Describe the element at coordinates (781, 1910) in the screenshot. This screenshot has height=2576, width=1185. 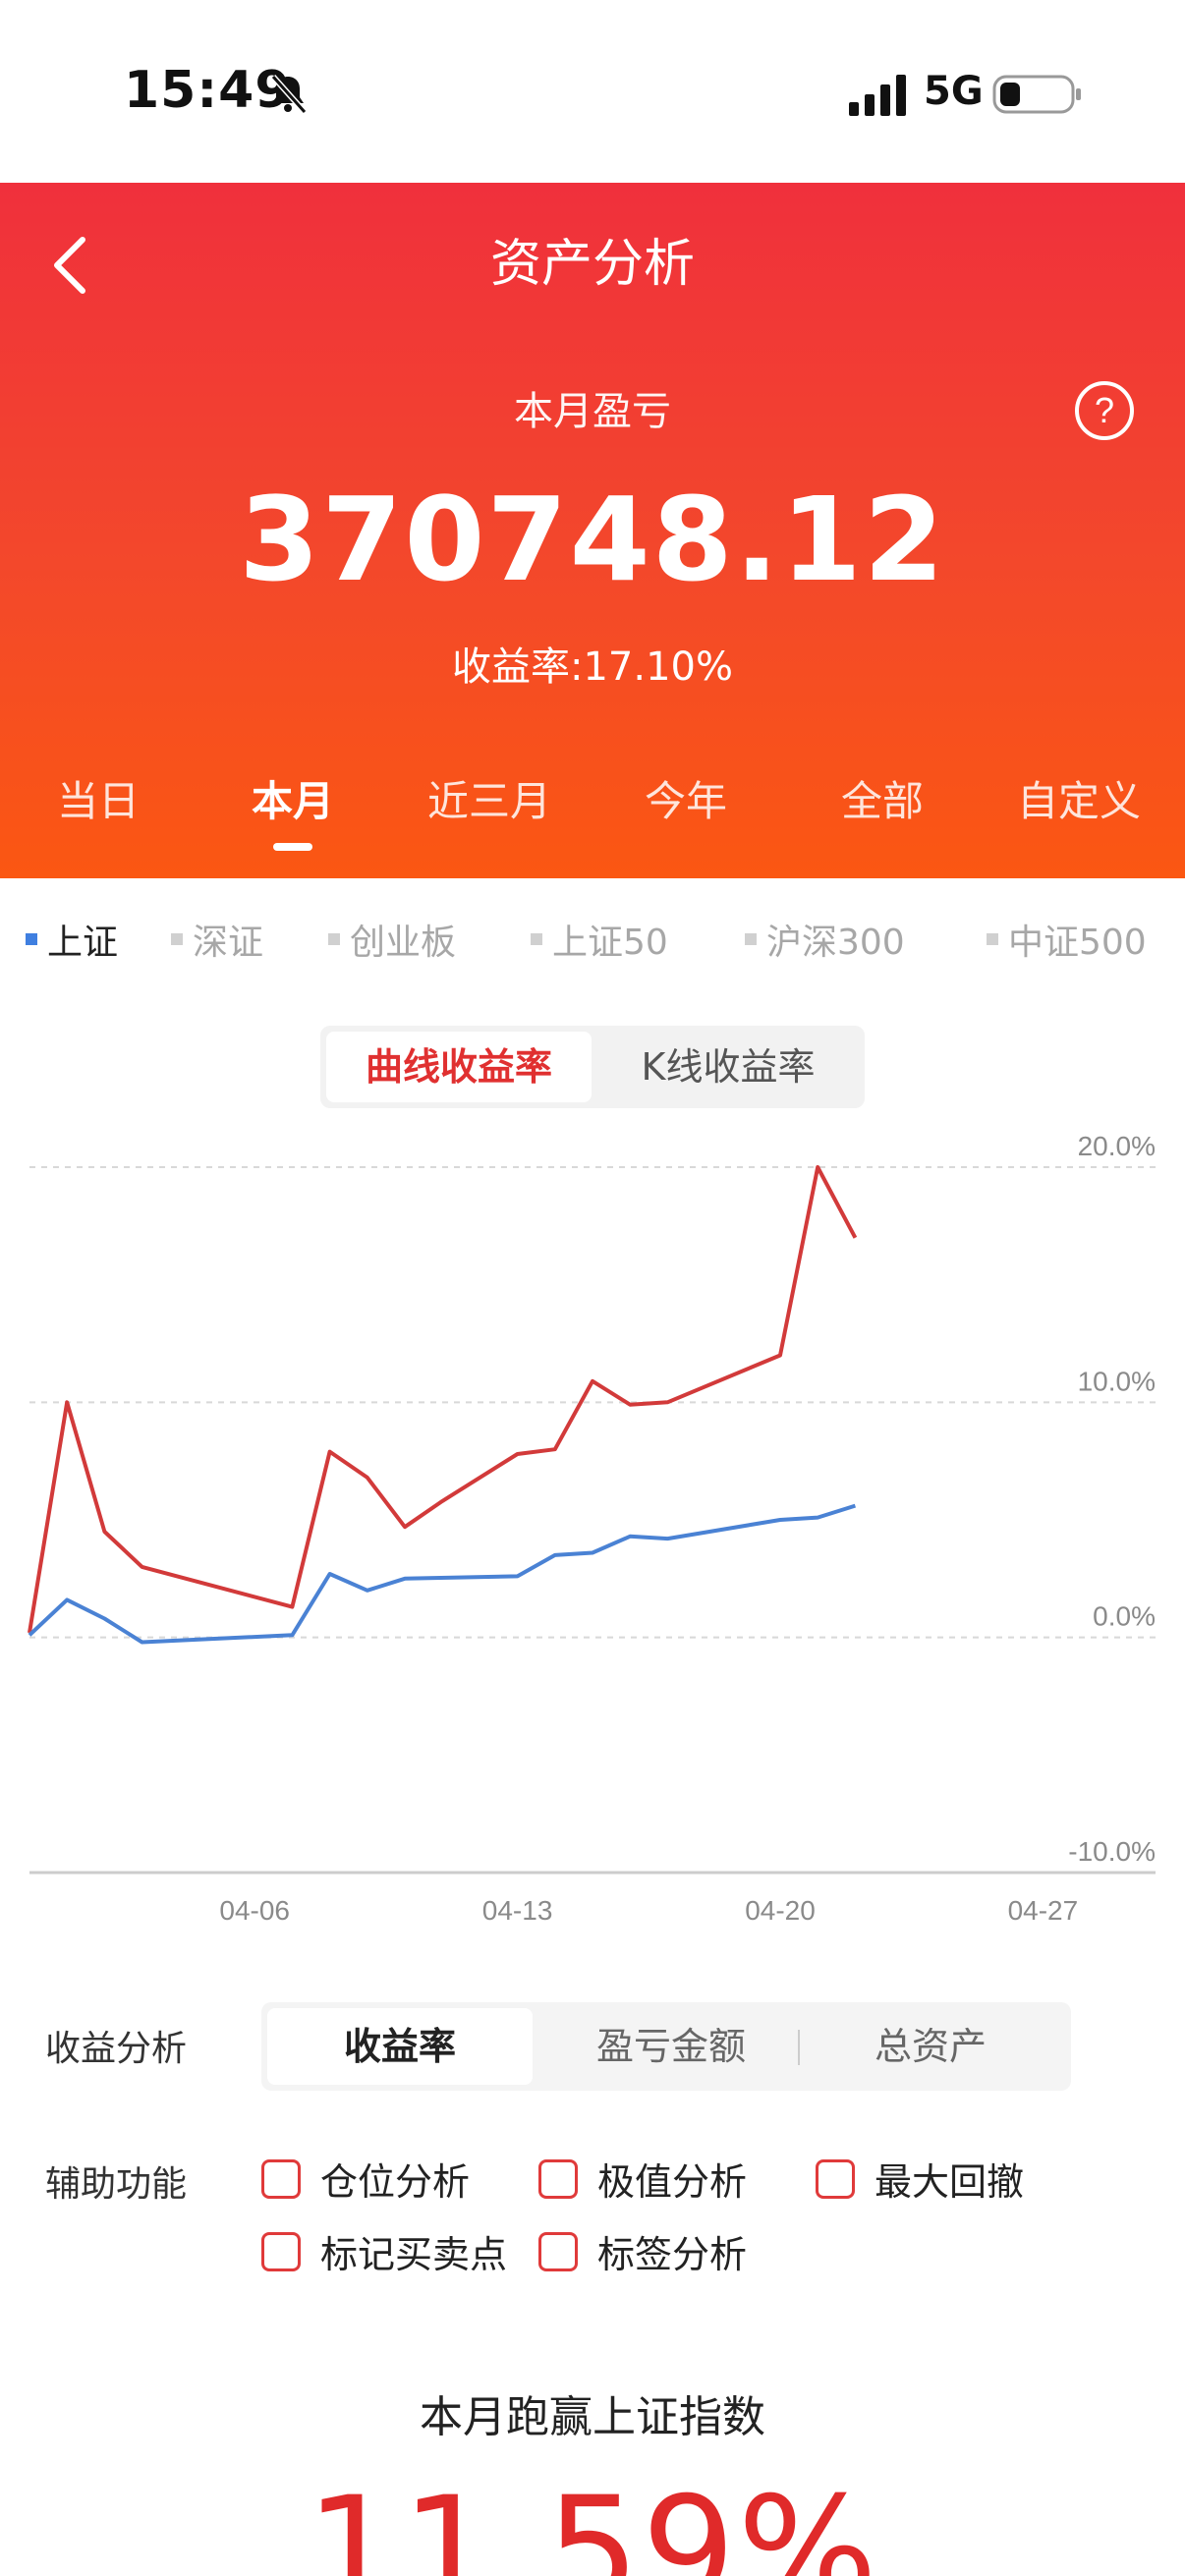
I see `x-tick-label: 04-20` at that location.